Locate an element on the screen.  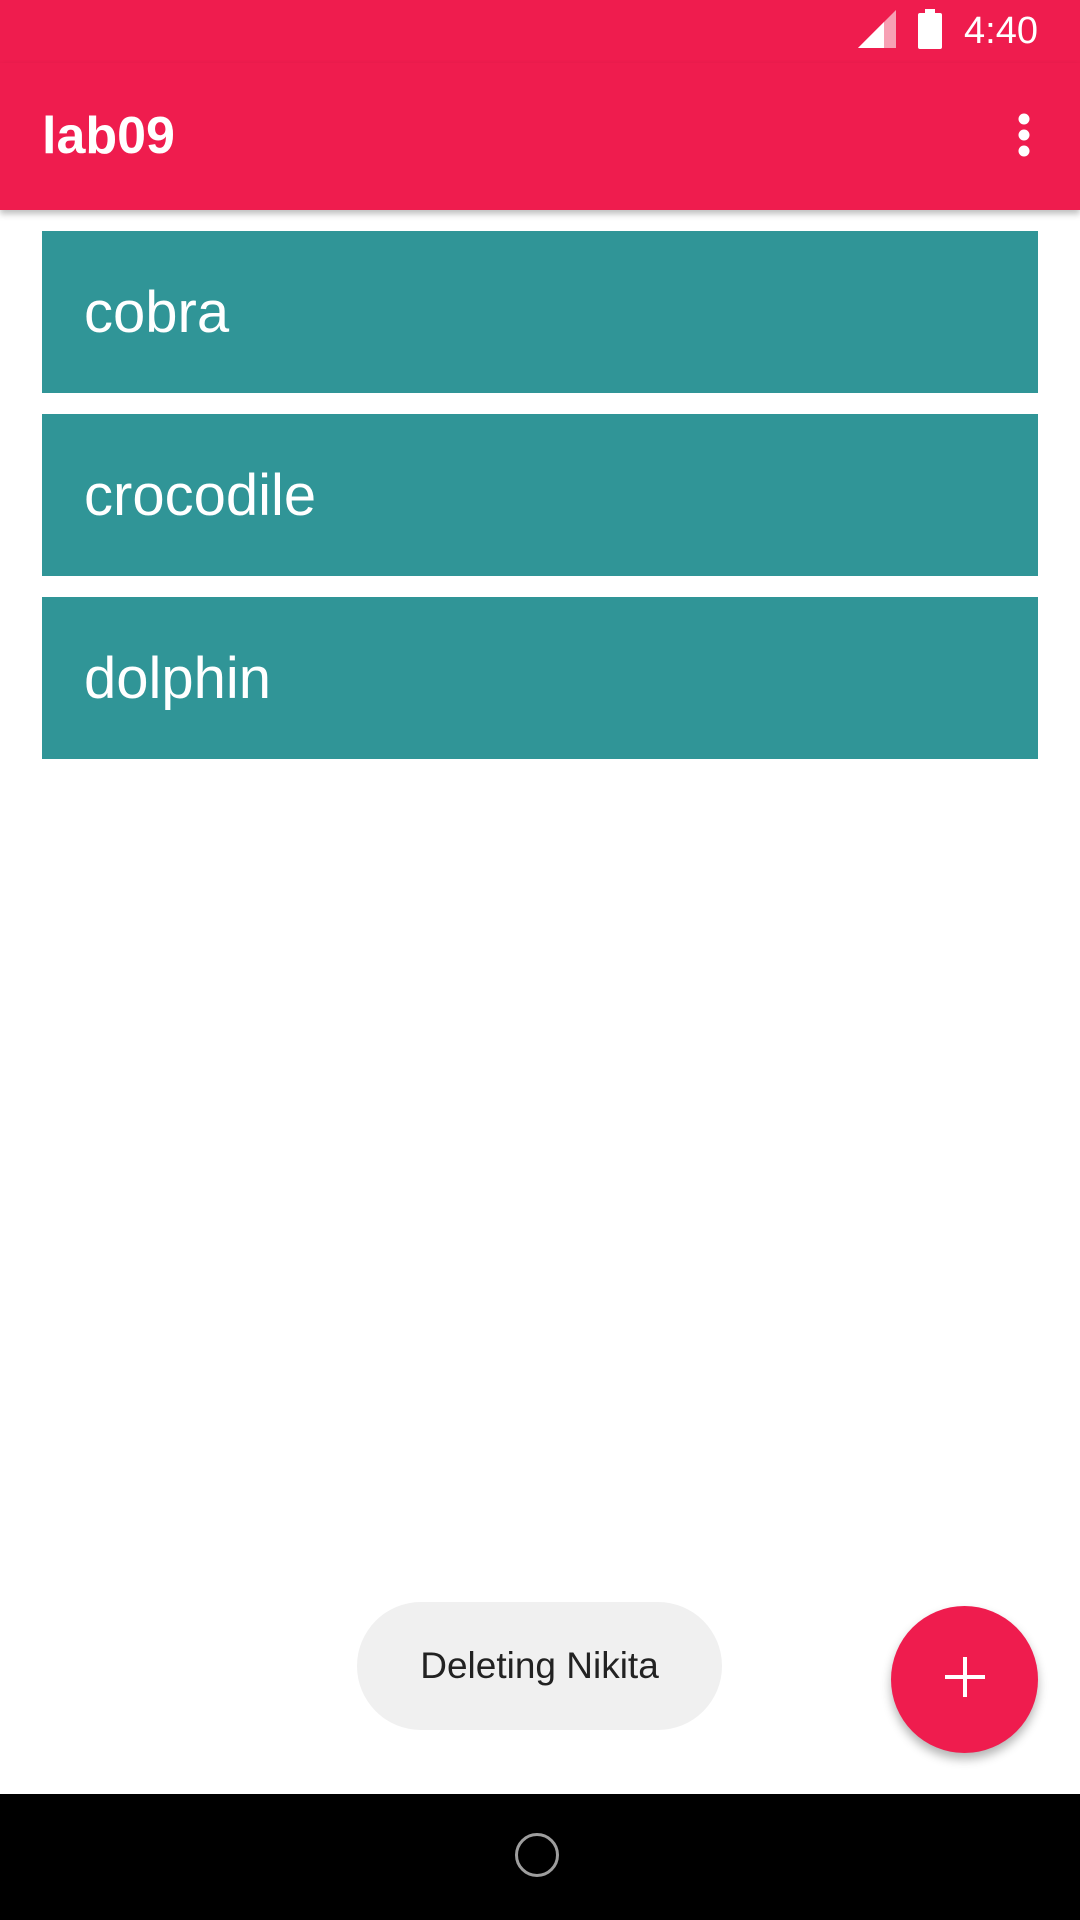
toast-text: Deleting Nikita is located at coordinates (539, 1665).